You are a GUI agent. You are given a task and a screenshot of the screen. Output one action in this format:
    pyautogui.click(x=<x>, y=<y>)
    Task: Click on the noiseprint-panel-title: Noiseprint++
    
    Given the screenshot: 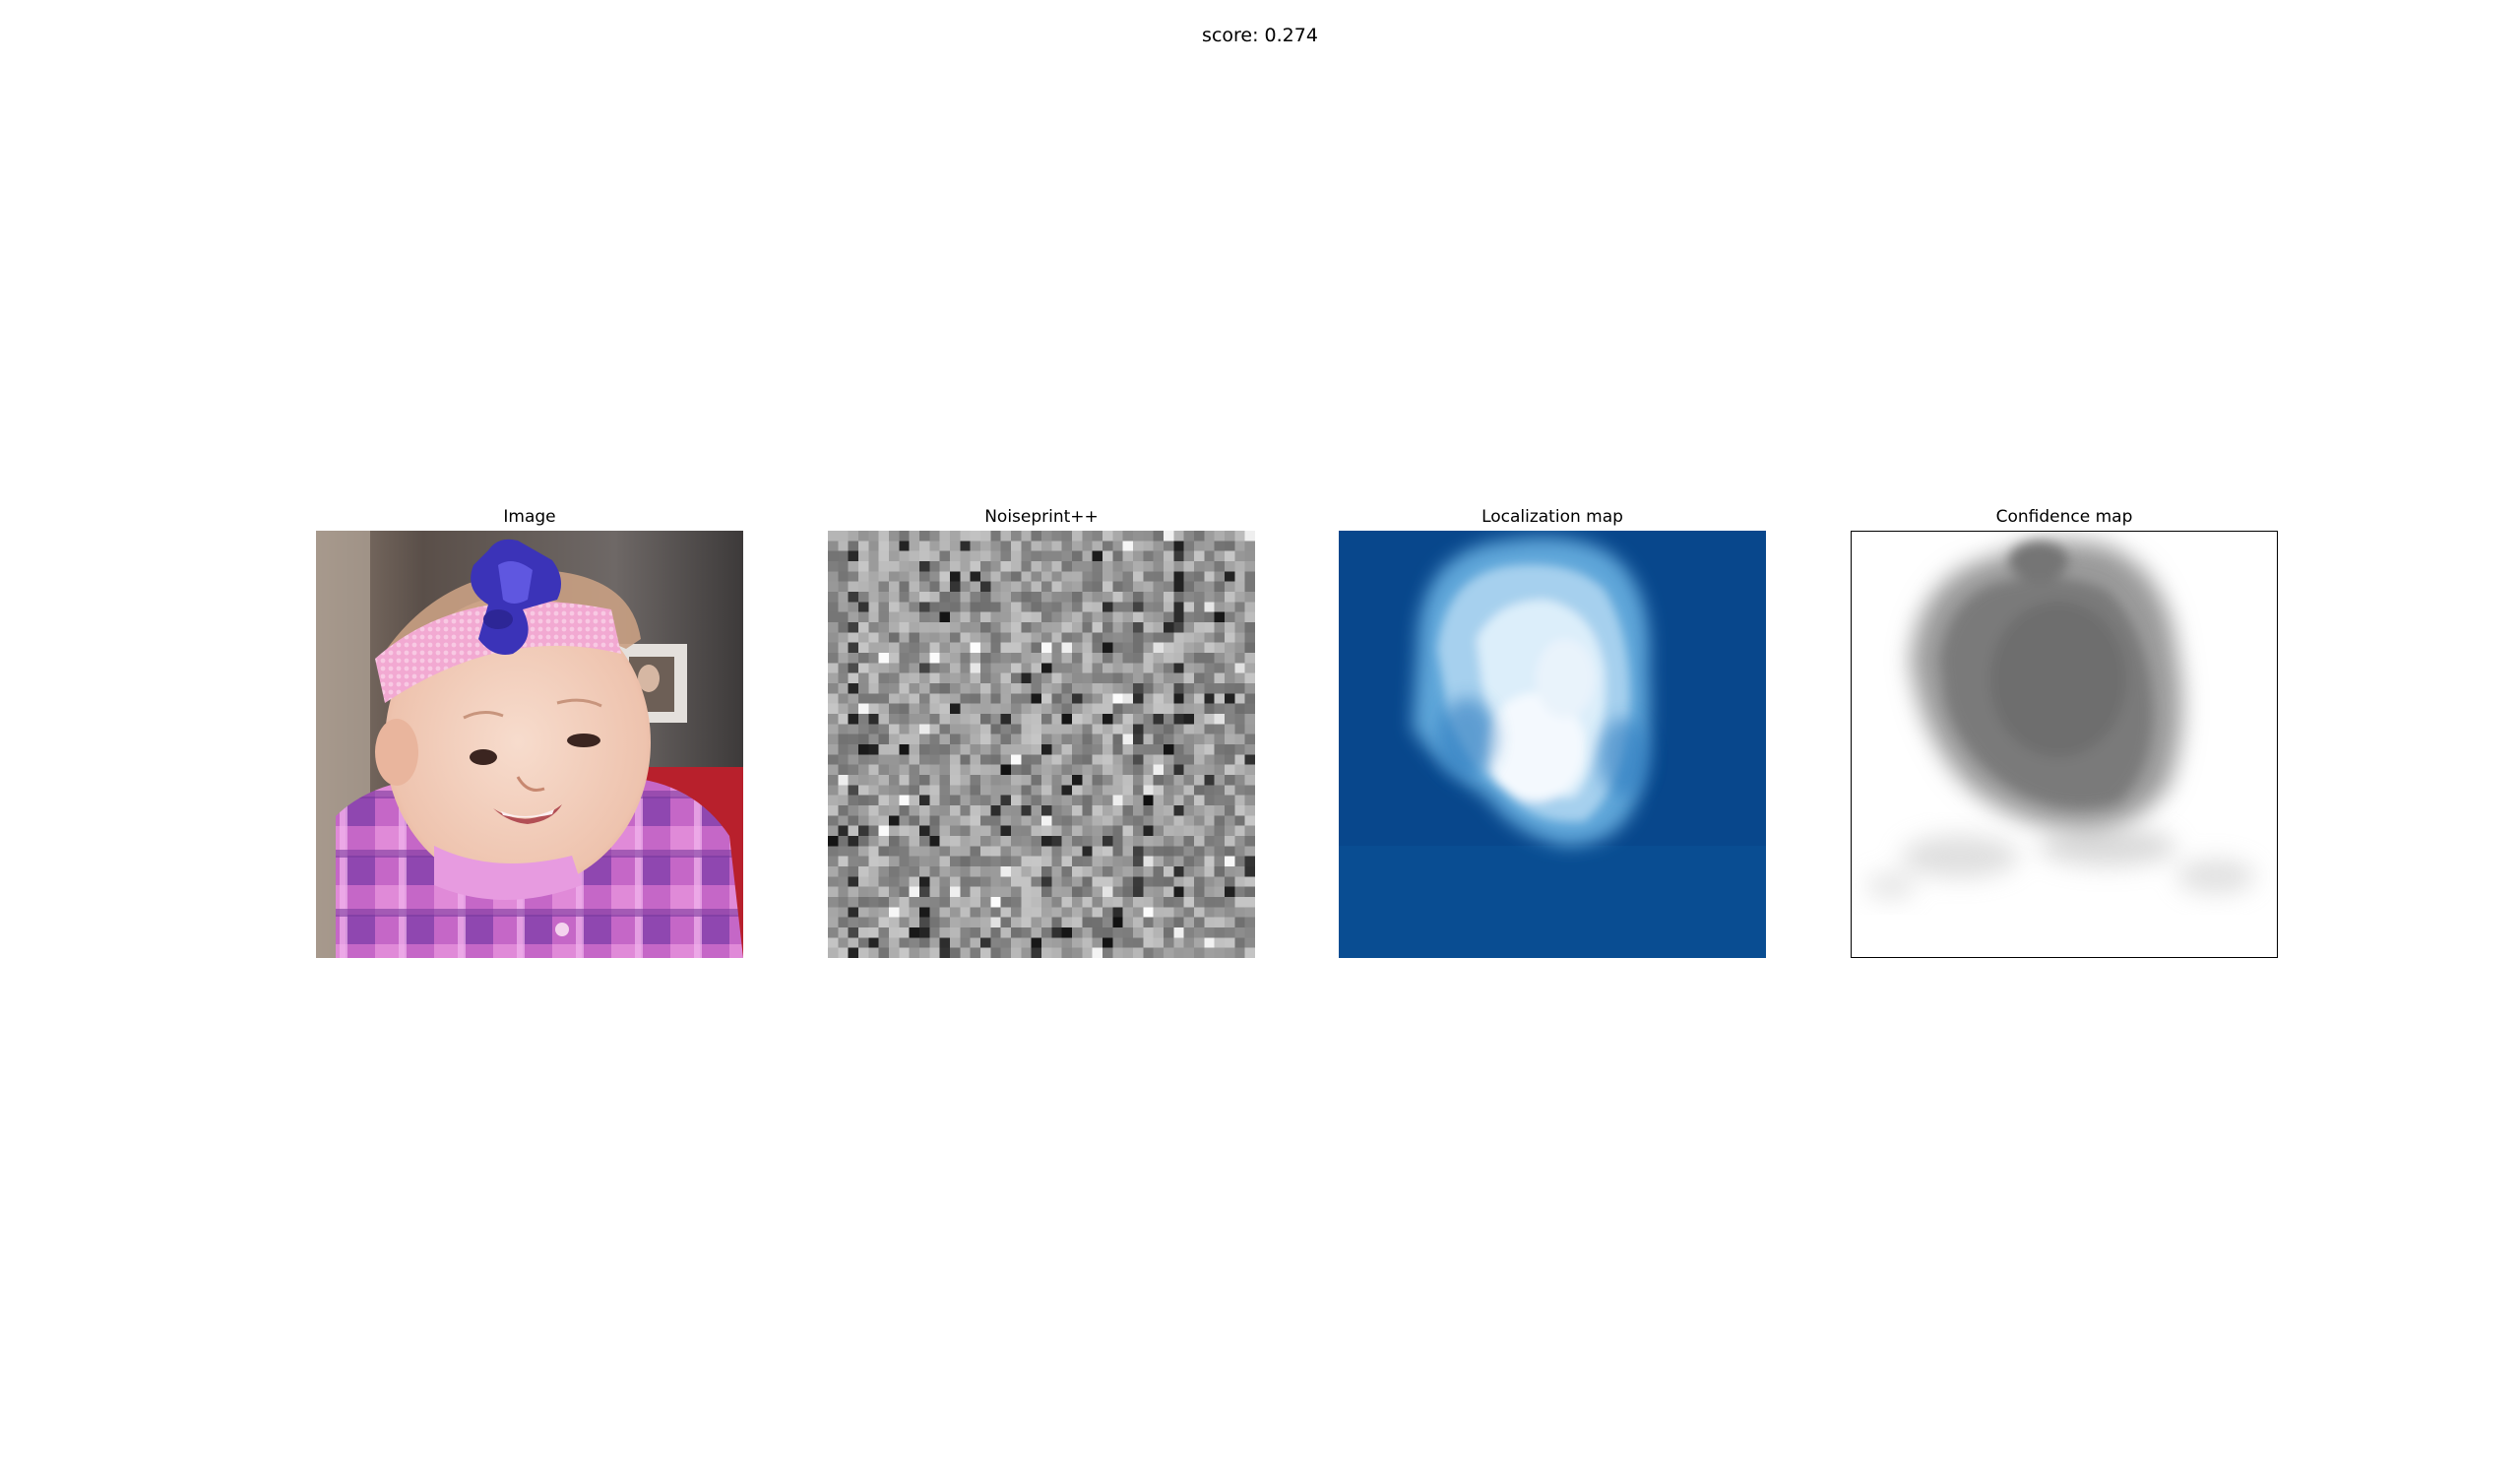 What is the action you would take?
    pyautogui.click(x=1041, y=517)
    